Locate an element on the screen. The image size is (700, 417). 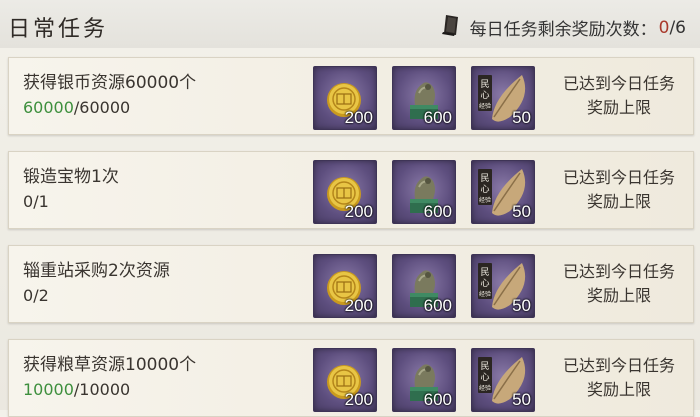
scroll-book-icon is located at coordinates (455, 27).